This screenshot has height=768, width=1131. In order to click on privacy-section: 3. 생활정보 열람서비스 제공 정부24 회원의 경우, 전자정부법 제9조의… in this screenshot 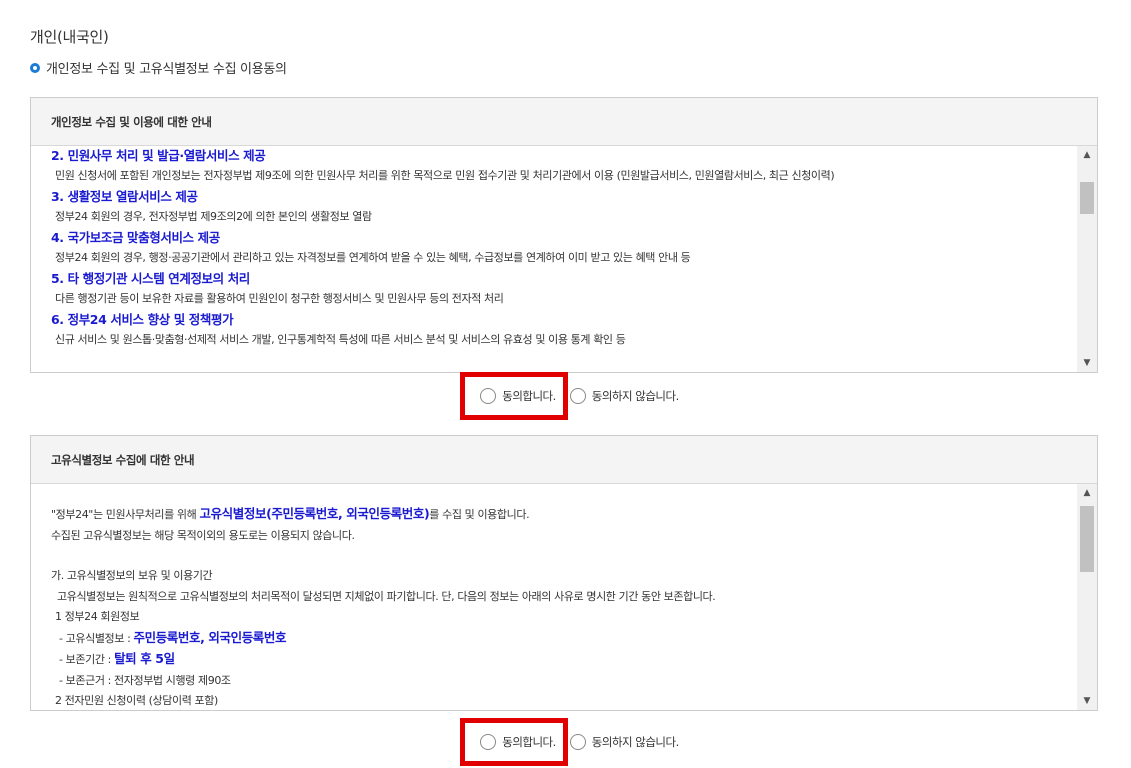, I will do `click(559, 209)`.